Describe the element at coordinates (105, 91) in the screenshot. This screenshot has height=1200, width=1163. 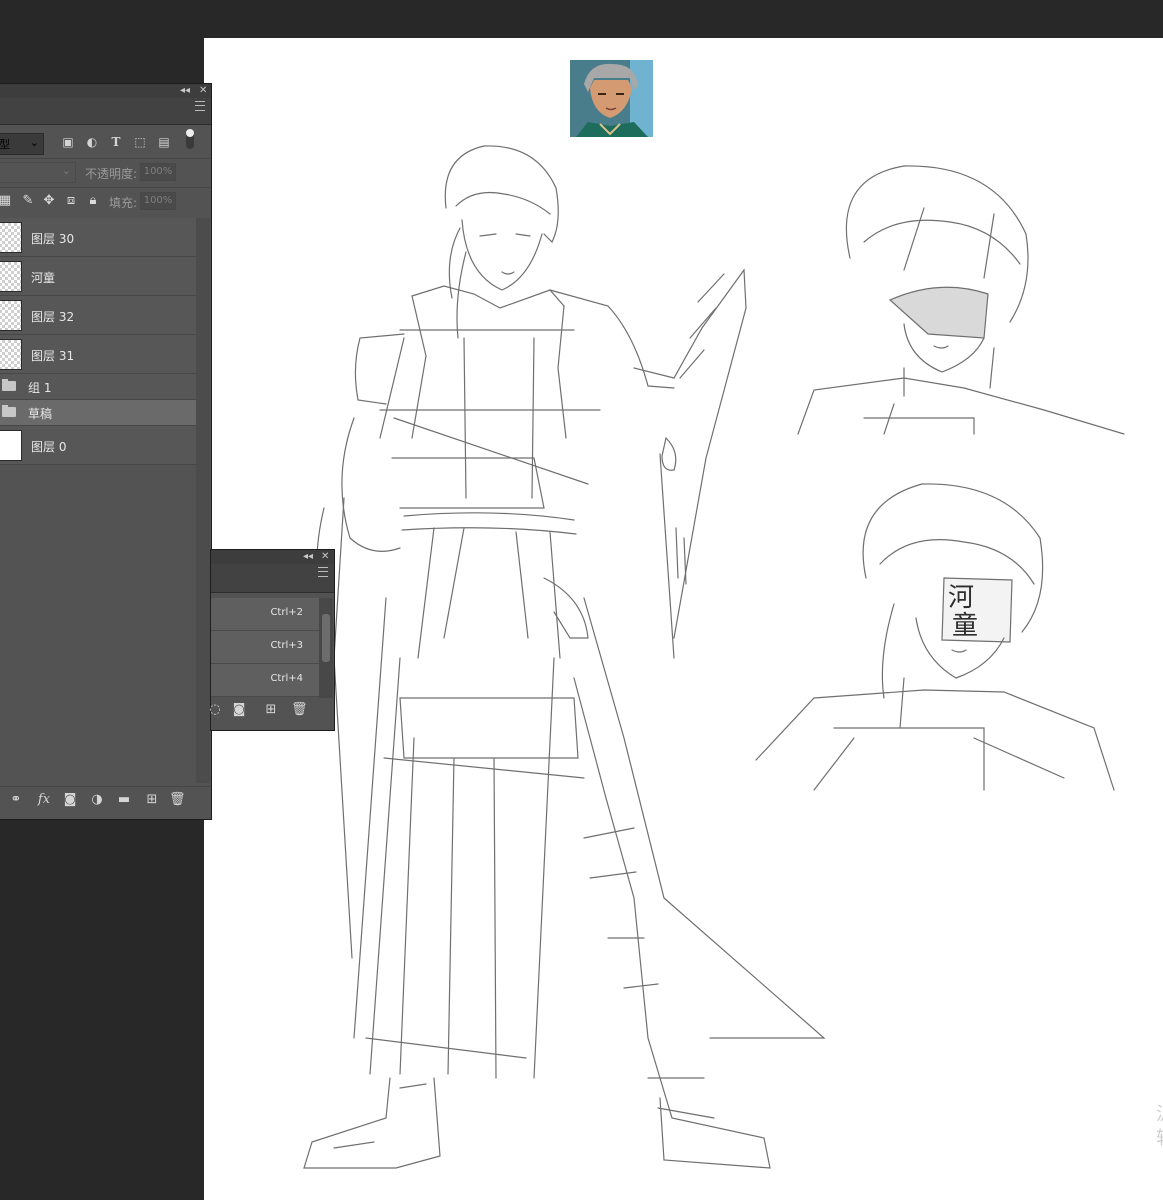
I see `layers-panel-titlebar: ◂◂ ✕` at that location.